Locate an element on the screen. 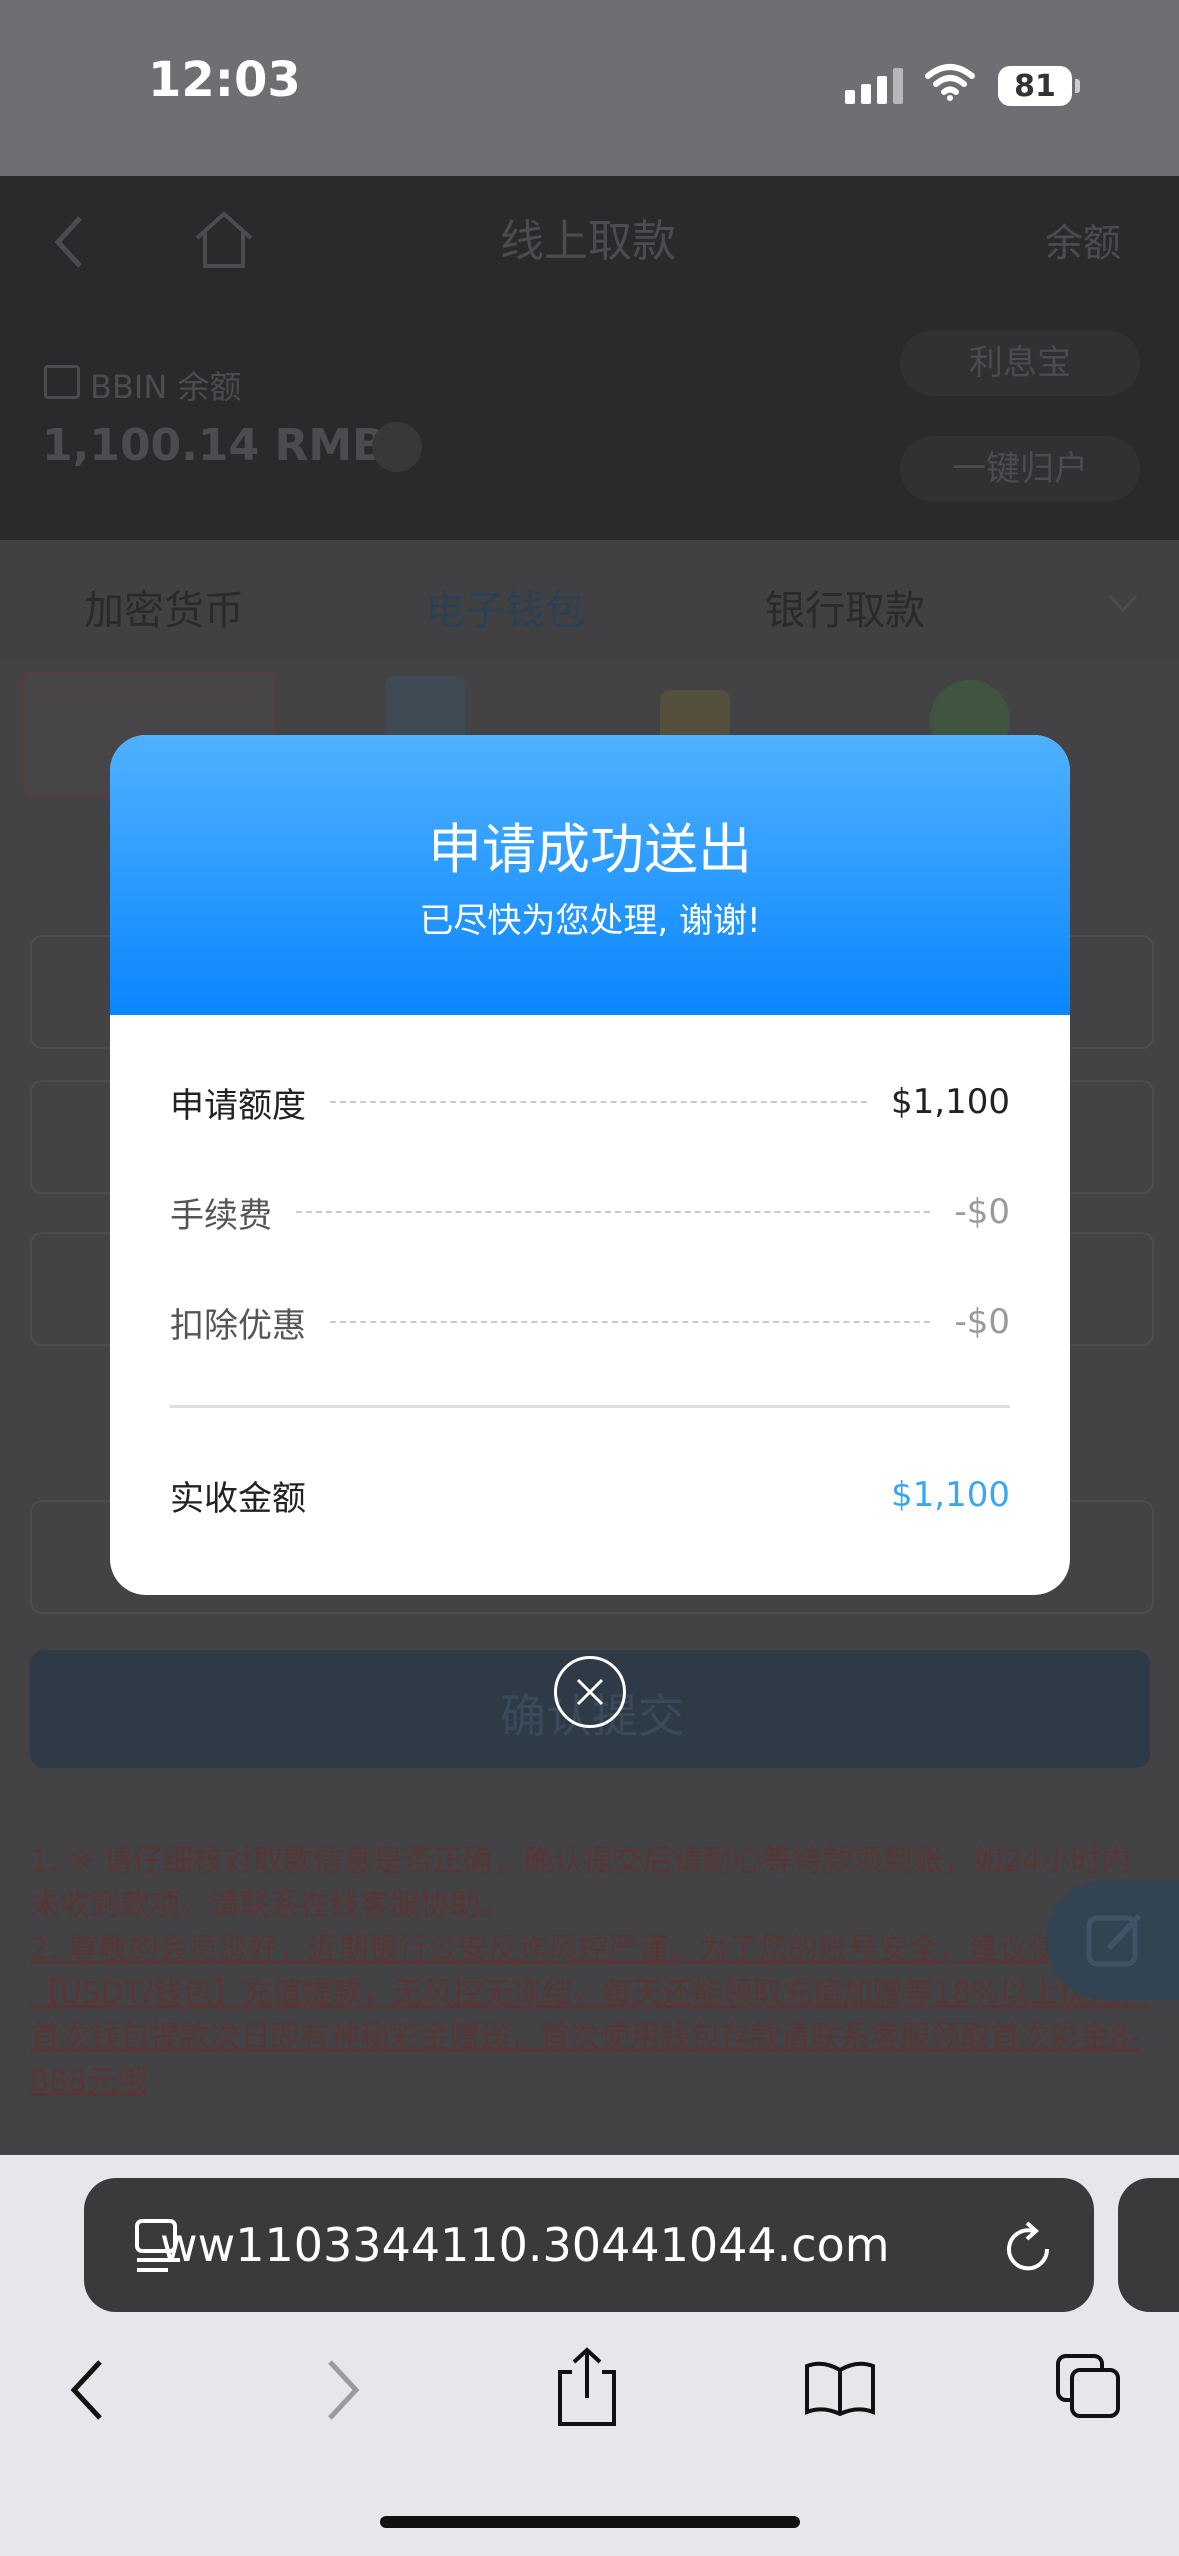  row-requested-amount: 申请额度 $1,100 is located at coordinates (590, 1102).